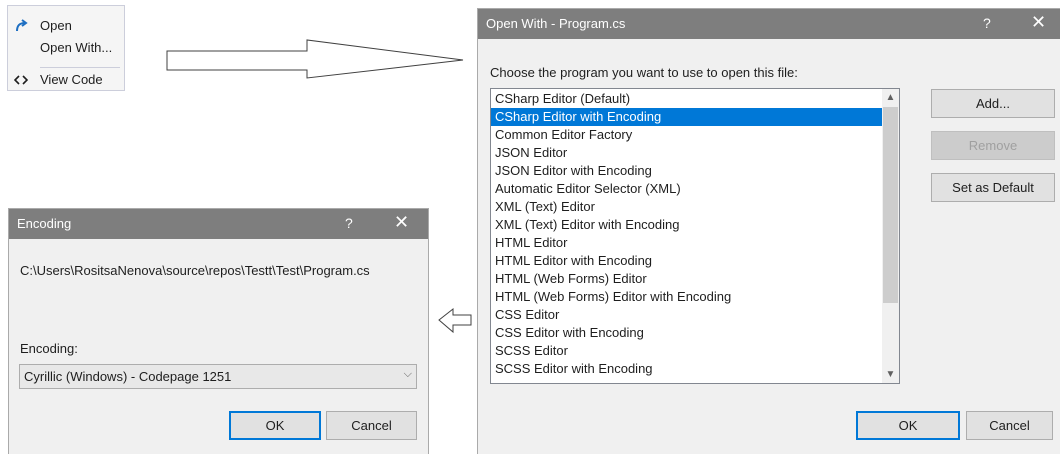 This screenshot has height=454, width=1060. Describe the element at coordinates (769, 24) in the screenshot. I see `title-bar: Open With - Program.cs ? ✕` at that location.